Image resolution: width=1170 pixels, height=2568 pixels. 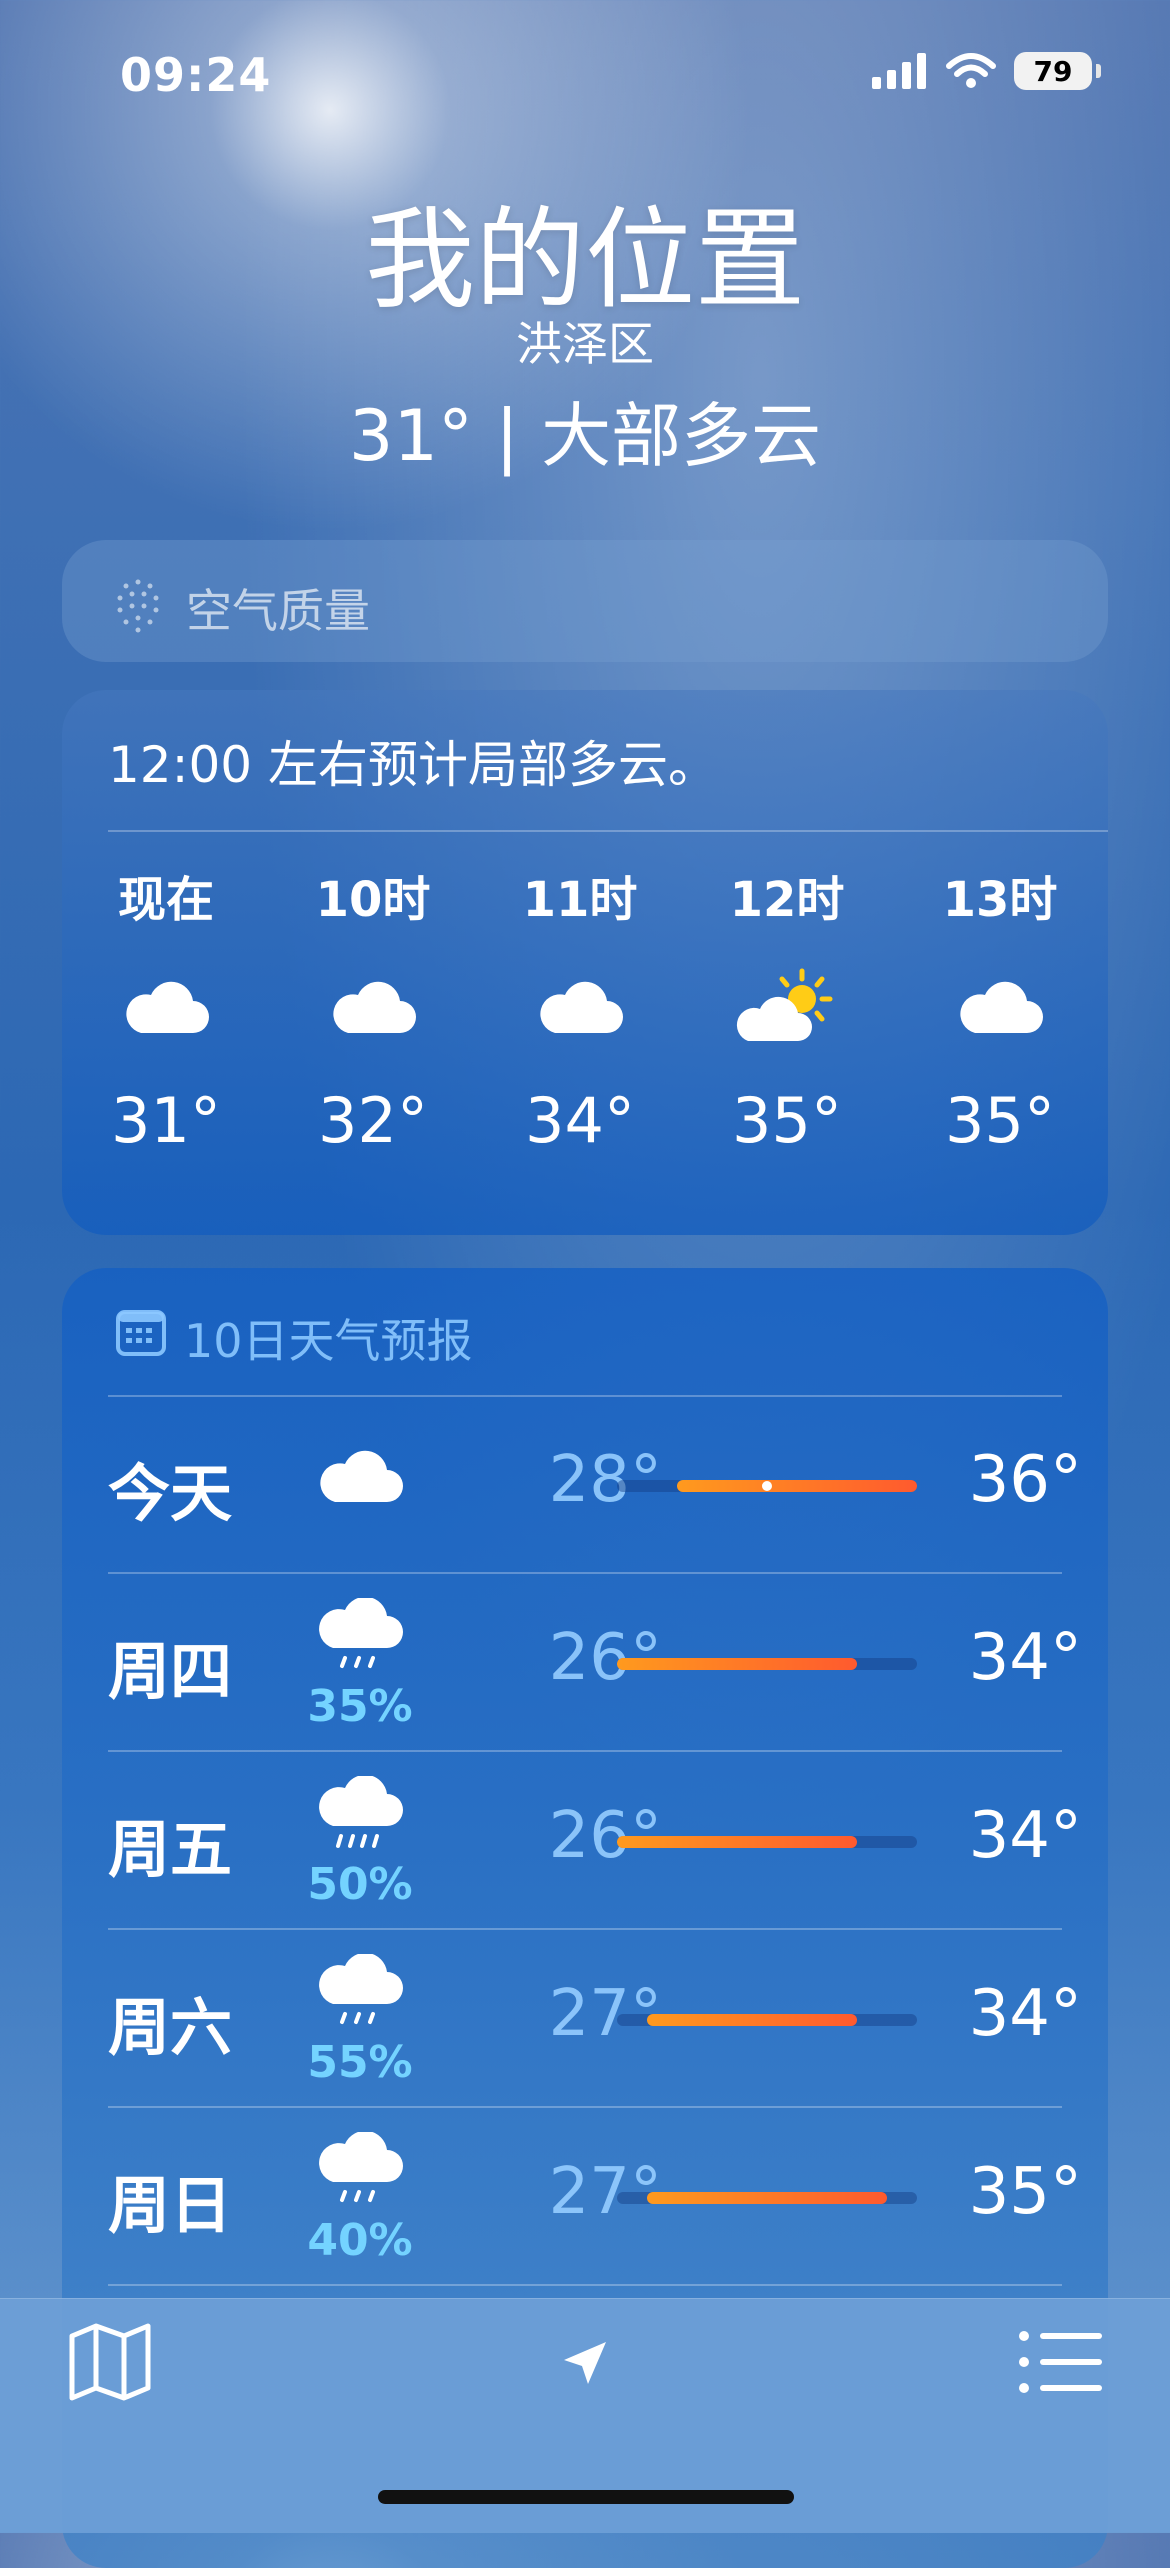 What do you see at coordinates (585, 1843) in the screenshot?
I see `day-row: 周五 50% 26° 34°` at bounding box center [585, 1843].